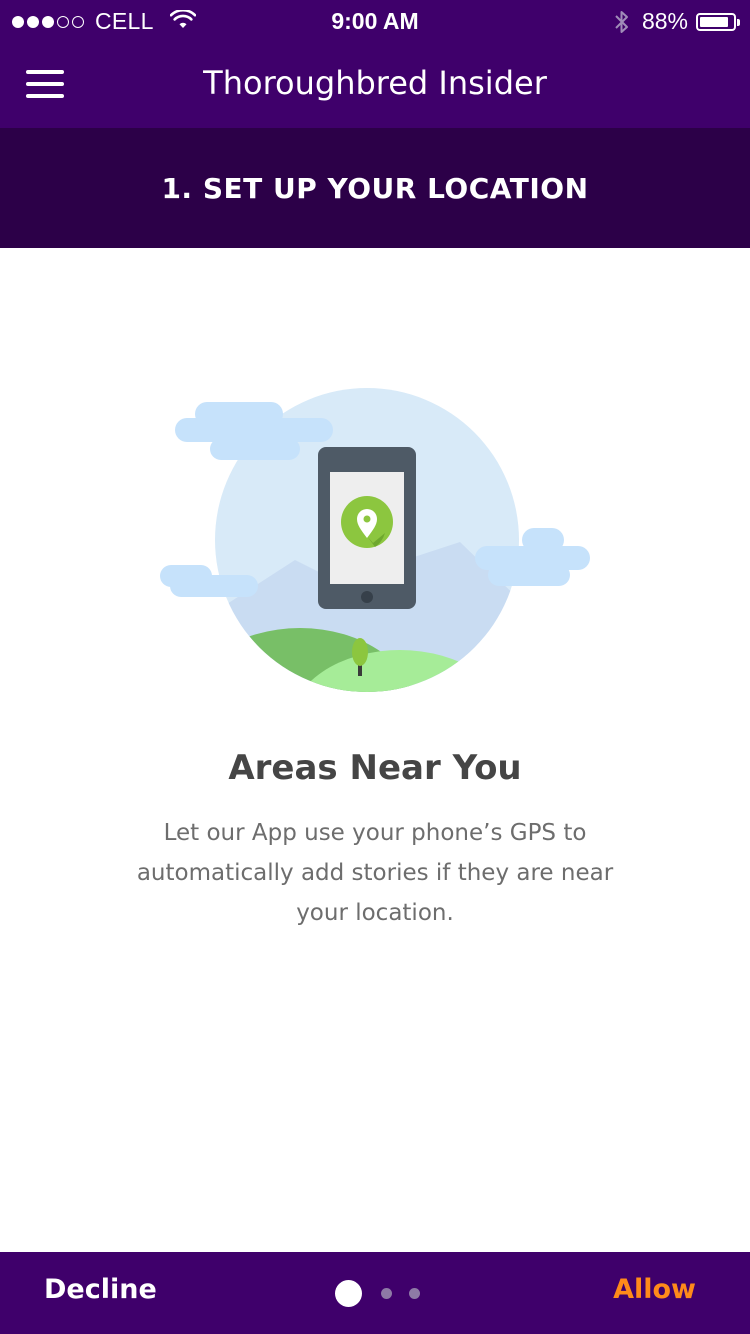  I want to click on allow-button: Allow, so click(654, 1289).